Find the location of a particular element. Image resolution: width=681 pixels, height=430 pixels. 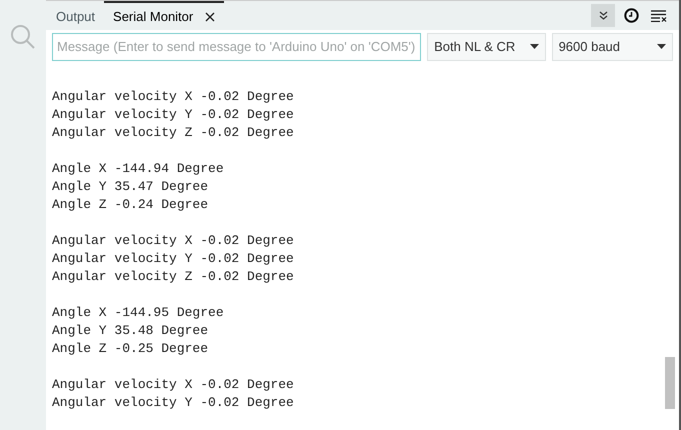

output-line: Angle Y 35.47 Degree is located at coordinates (130, 187).